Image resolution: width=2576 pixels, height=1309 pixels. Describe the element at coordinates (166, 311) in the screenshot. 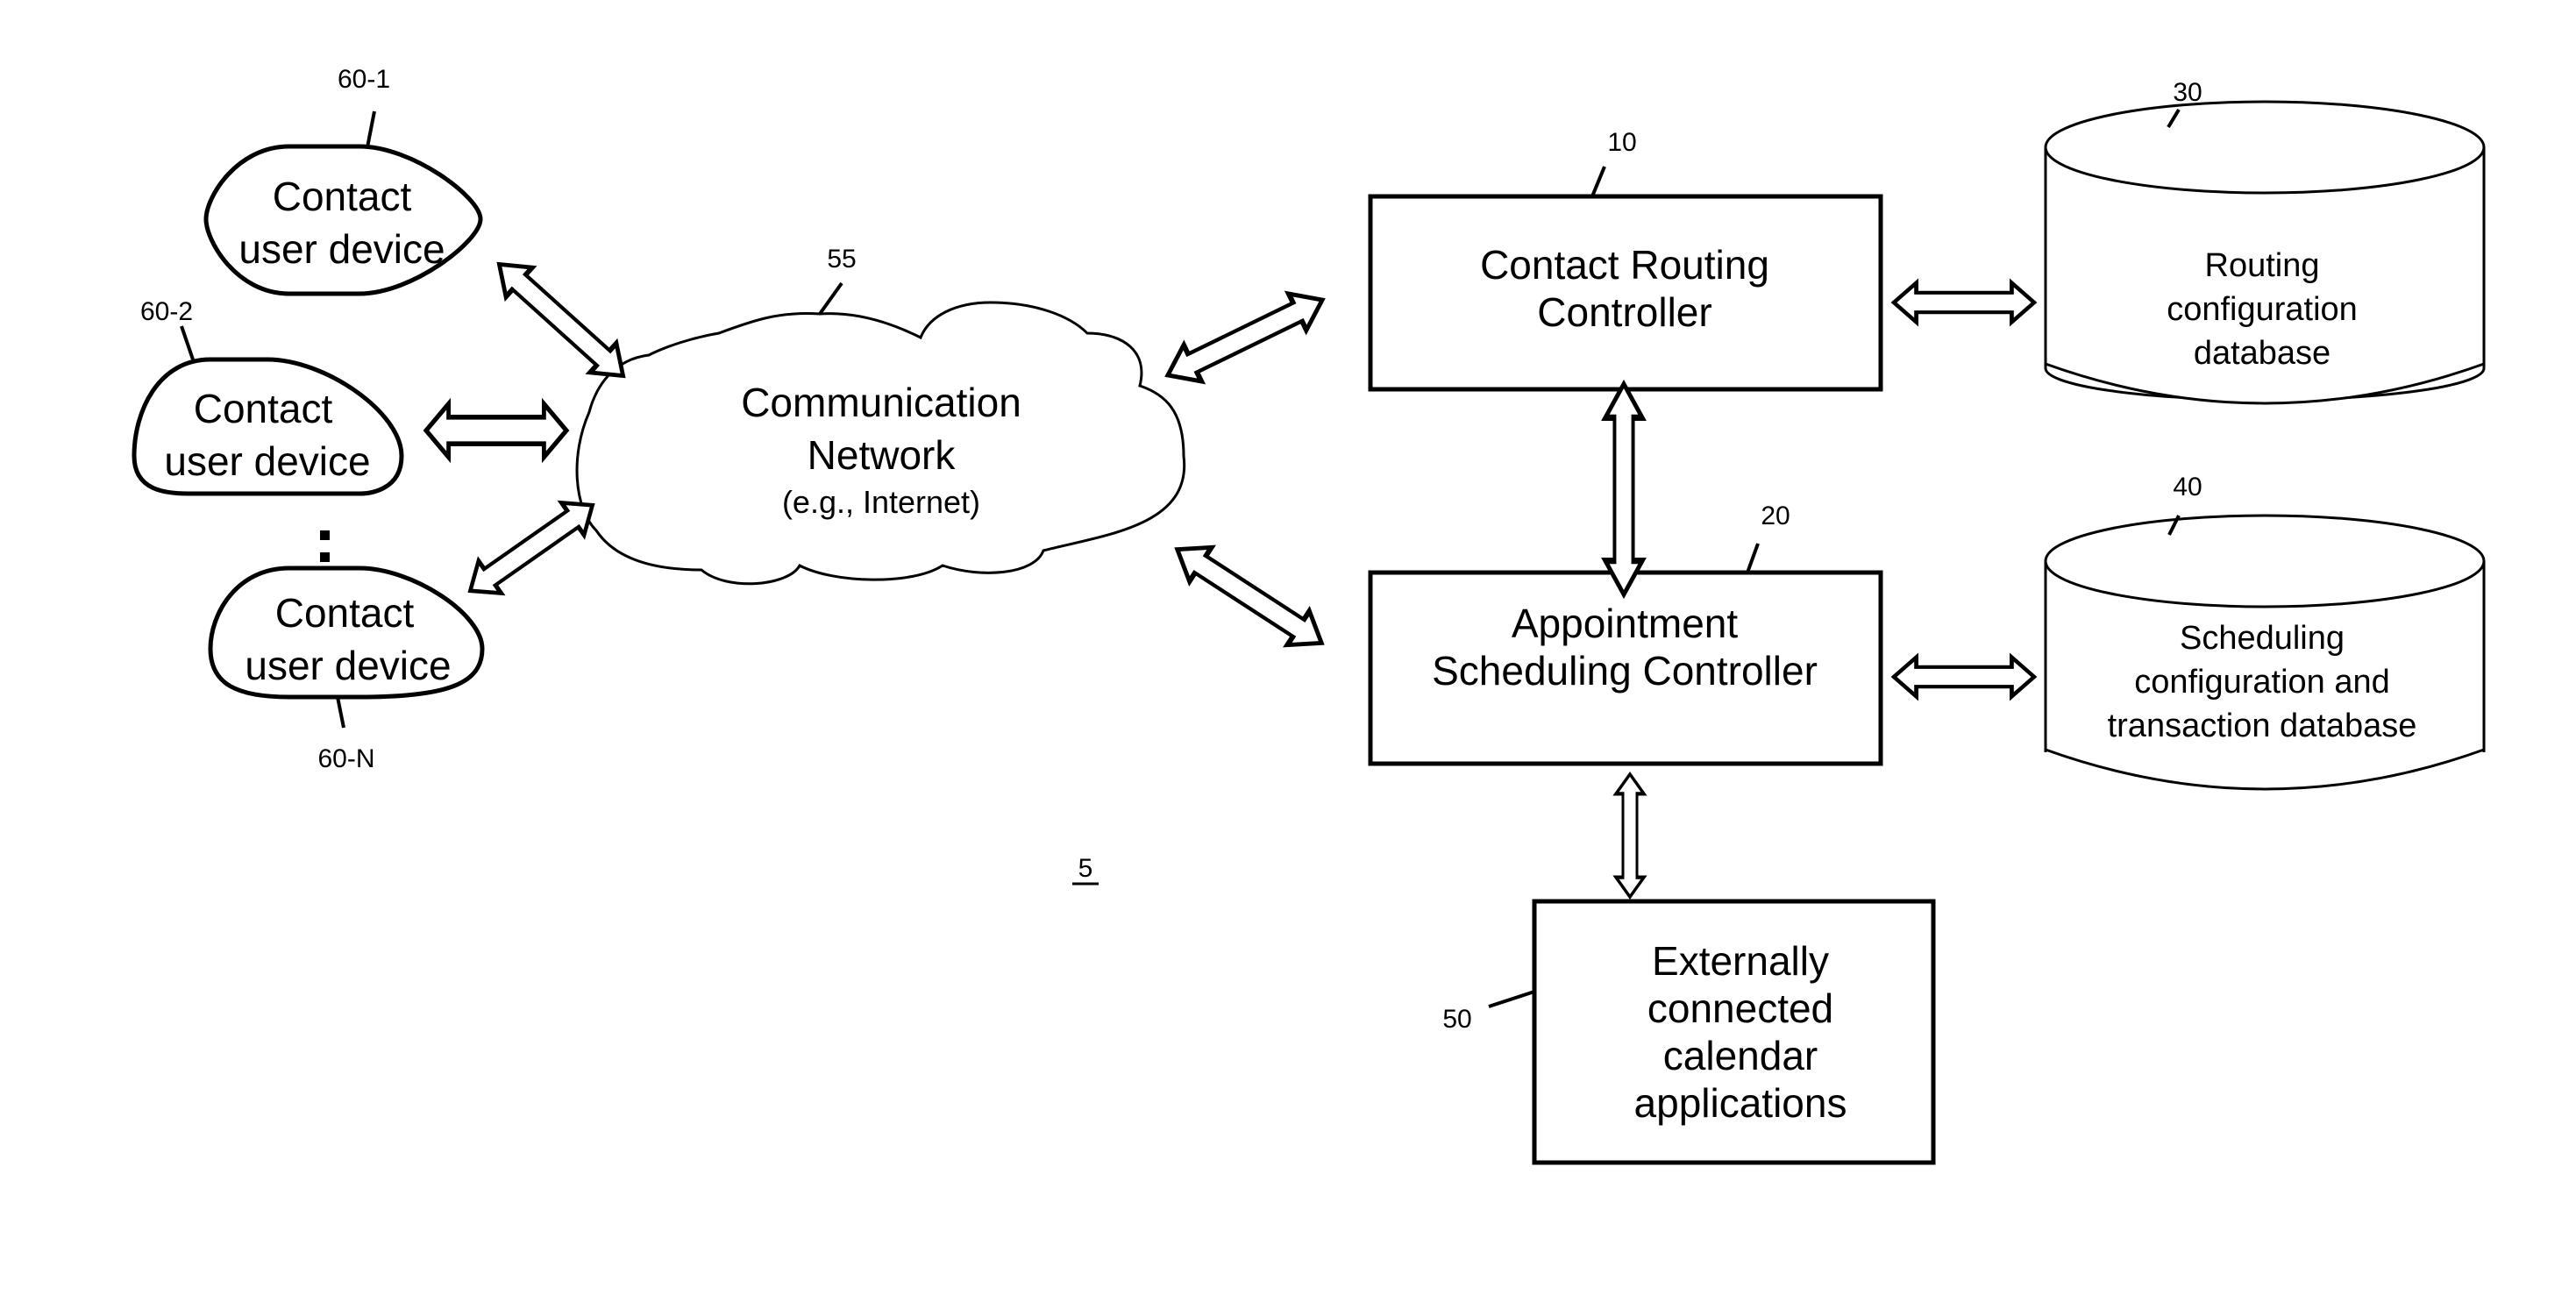

I see `ref-label: 60-2` at that location.